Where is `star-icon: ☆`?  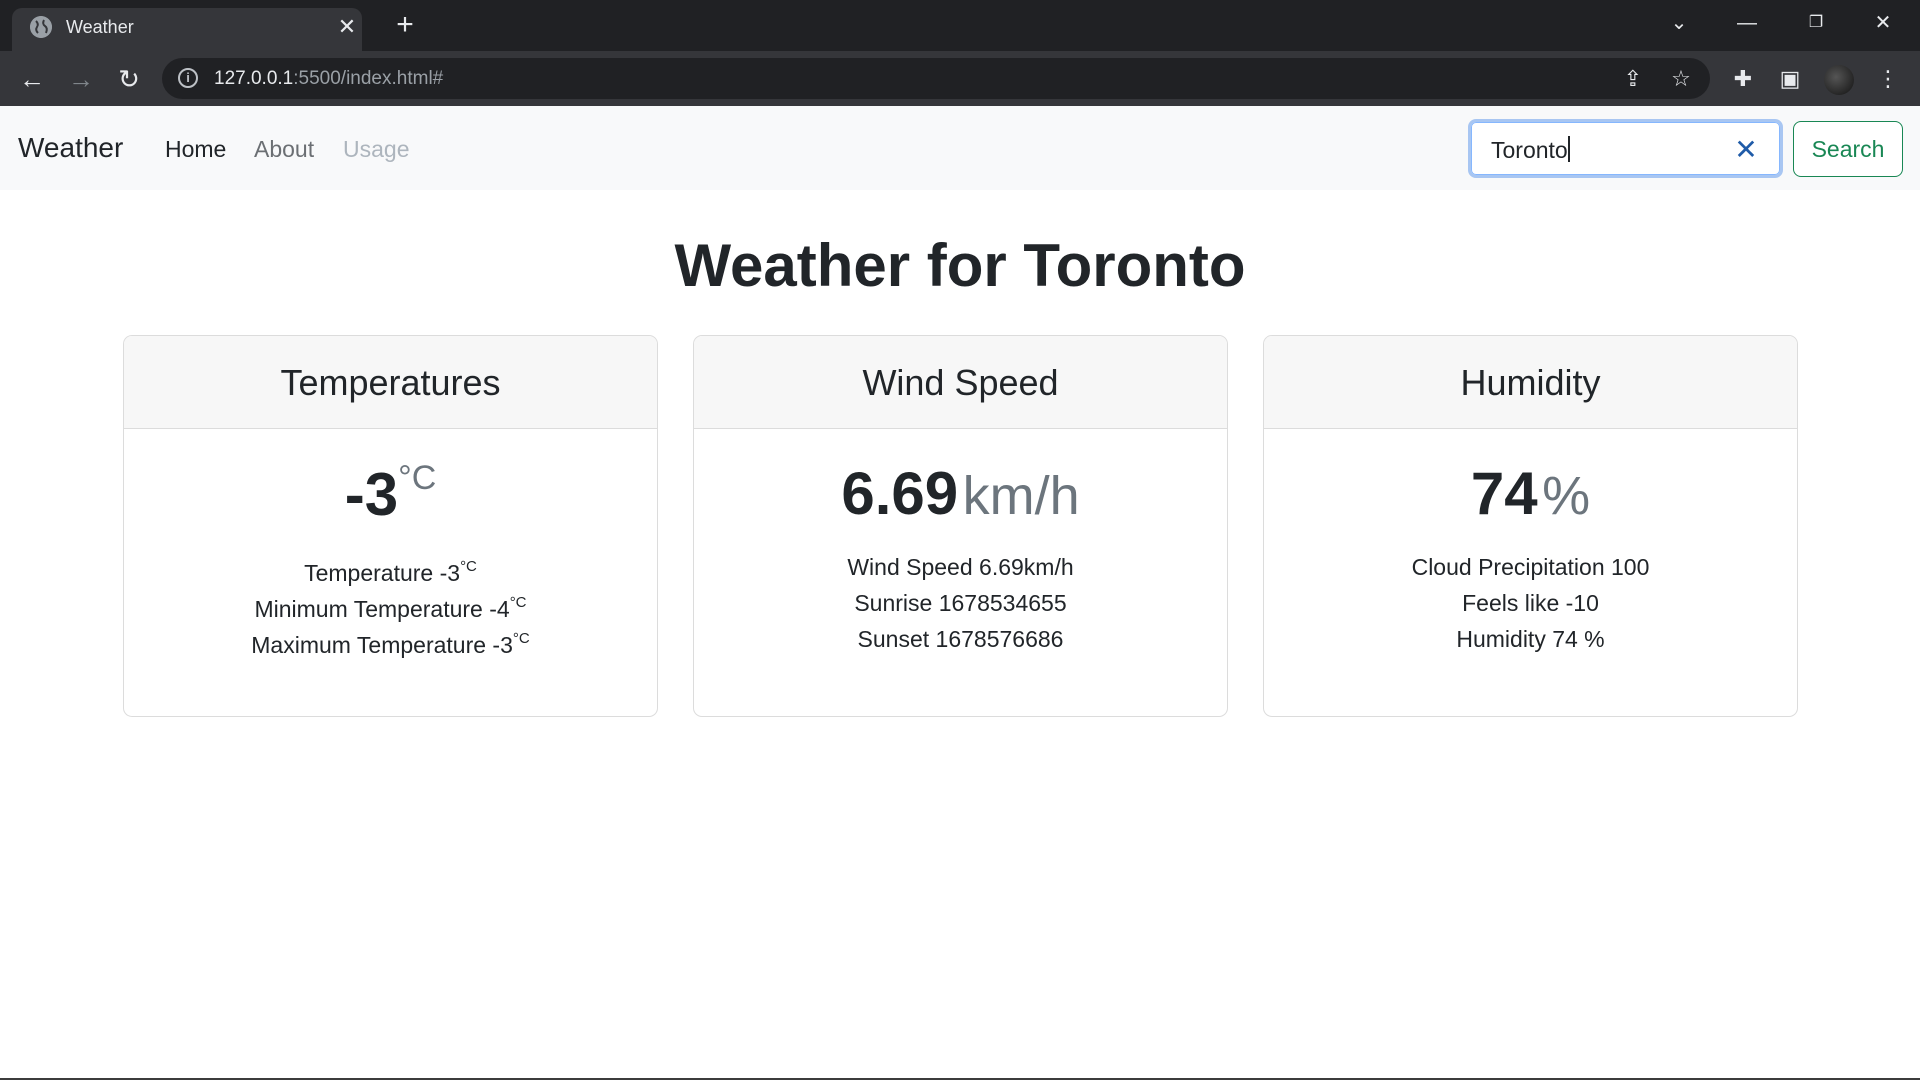
star-icon: ☆ is located at coordinates (1681, 79).